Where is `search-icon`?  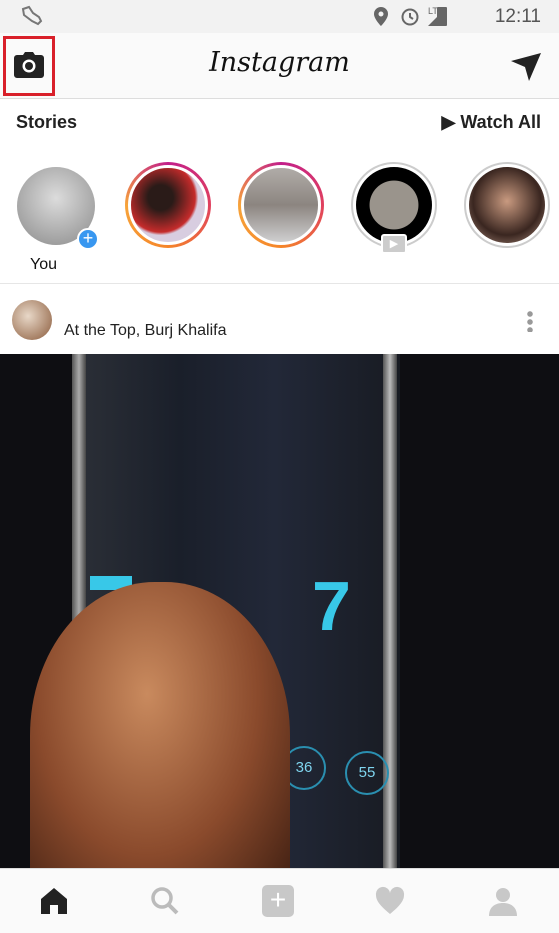
search-icon is located at coordinates (165, 901).